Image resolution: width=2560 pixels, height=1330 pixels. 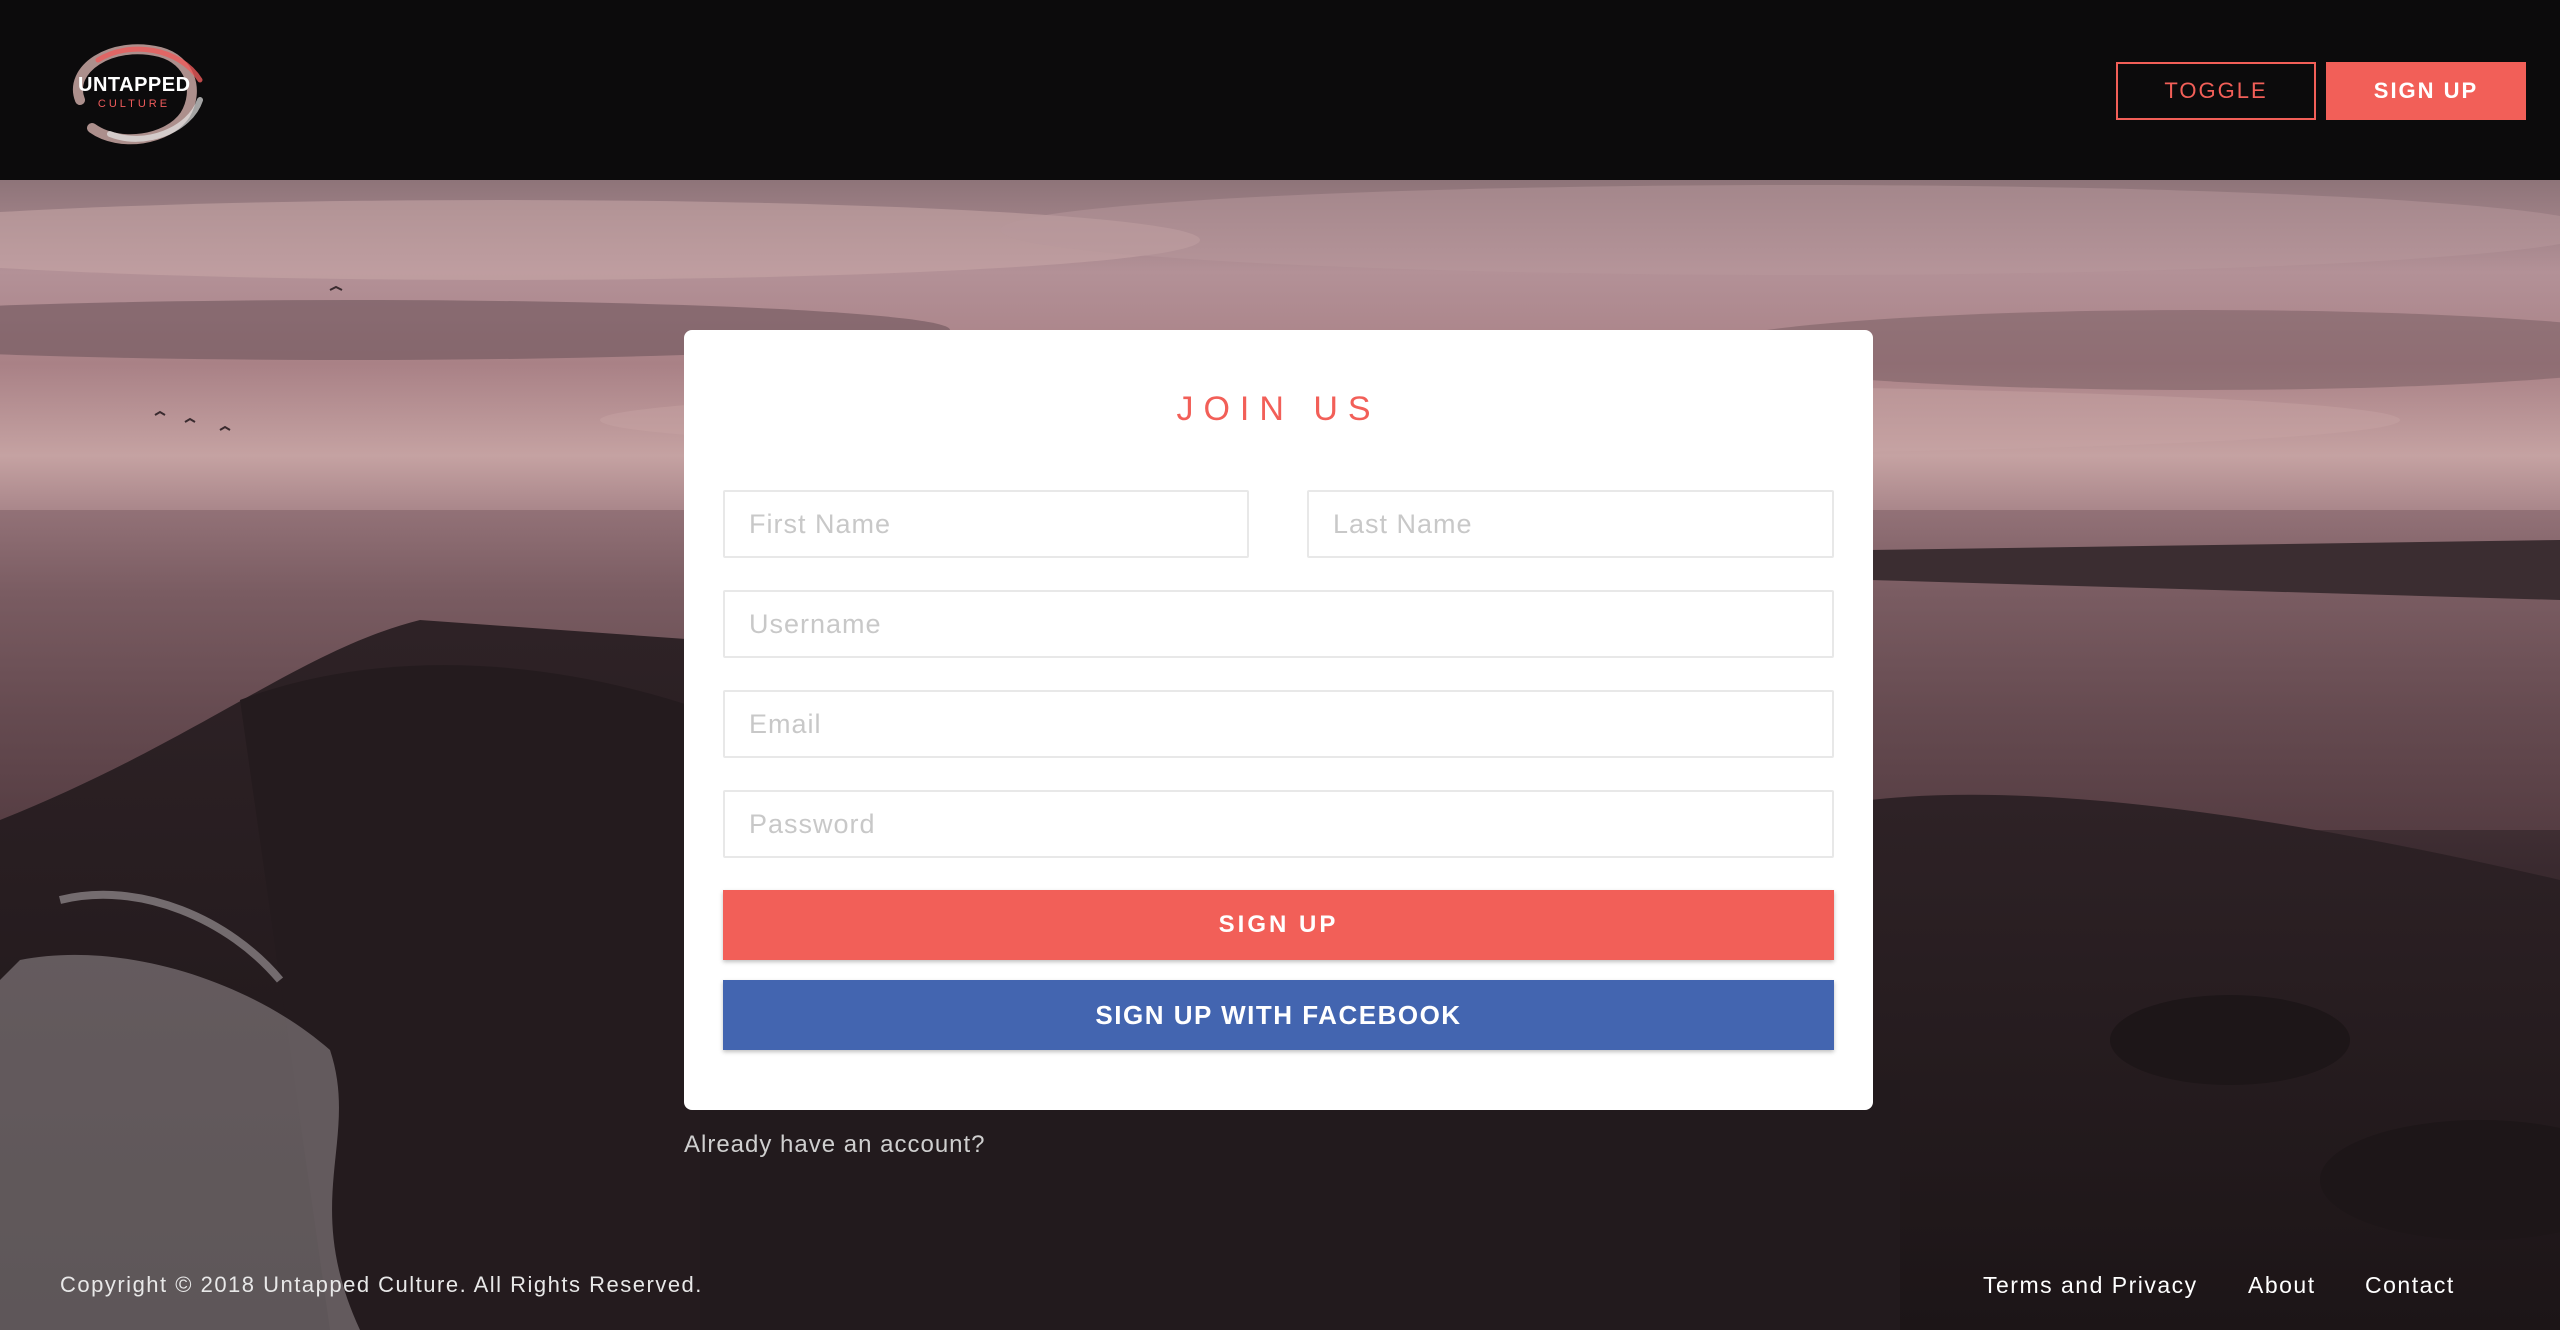 What do you see at coordinates (1280, 90) in the screenshot?
I see `top-navbar: UNTAPPED CULTURE TOGGLE SIGN UP` at bounding box center [1280, 90].